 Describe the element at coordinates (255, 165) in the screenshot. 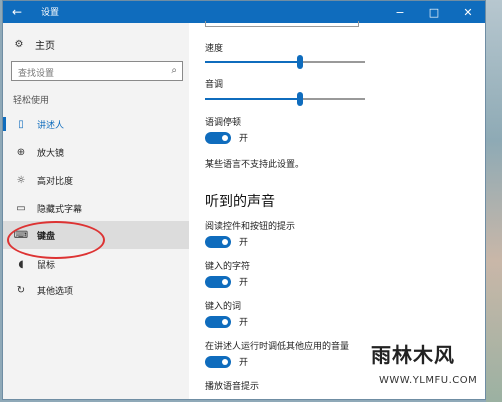

I see `unsupported-note: 某些语言不支持此设置。` at that location.